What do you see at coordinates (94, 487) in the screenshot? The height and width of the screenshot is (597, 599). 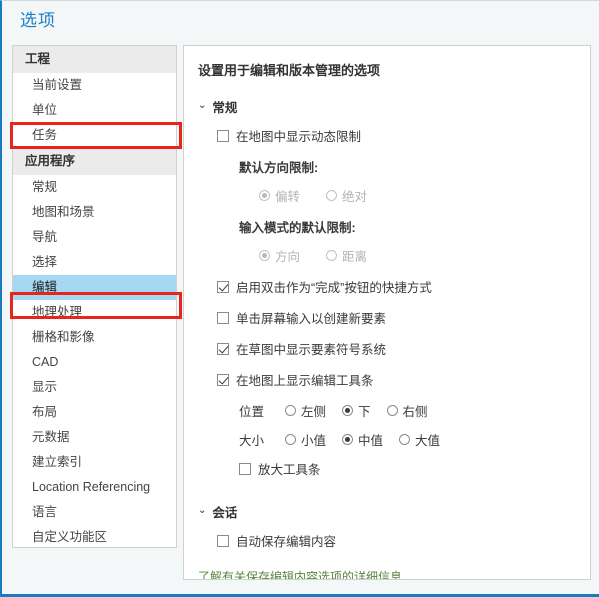 I see `sidebar-item-location-referencing: Location Referencing` at bounding box center [94, 487].